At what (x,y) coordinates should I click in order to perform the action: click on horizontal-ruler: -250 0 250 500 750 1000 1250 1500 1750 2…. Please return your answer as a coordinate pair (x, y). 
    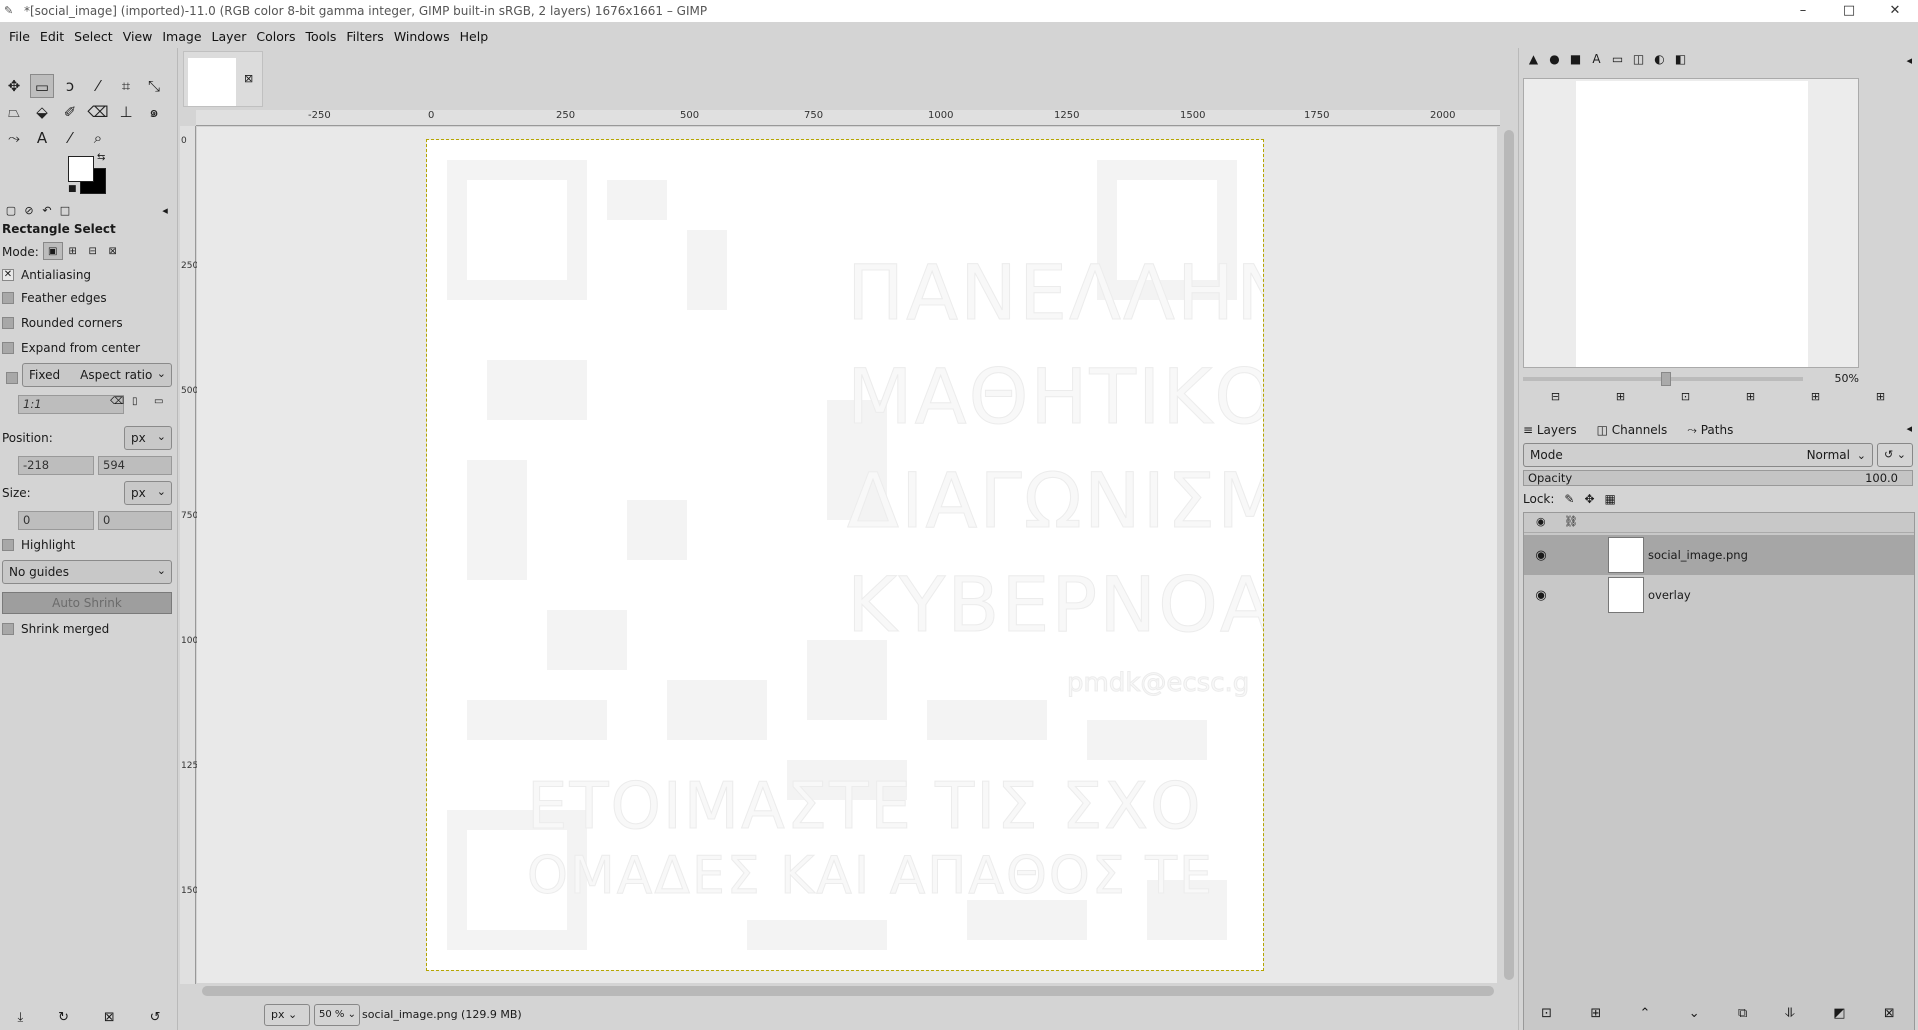
    Looking at the image, I should click on (848, 118).